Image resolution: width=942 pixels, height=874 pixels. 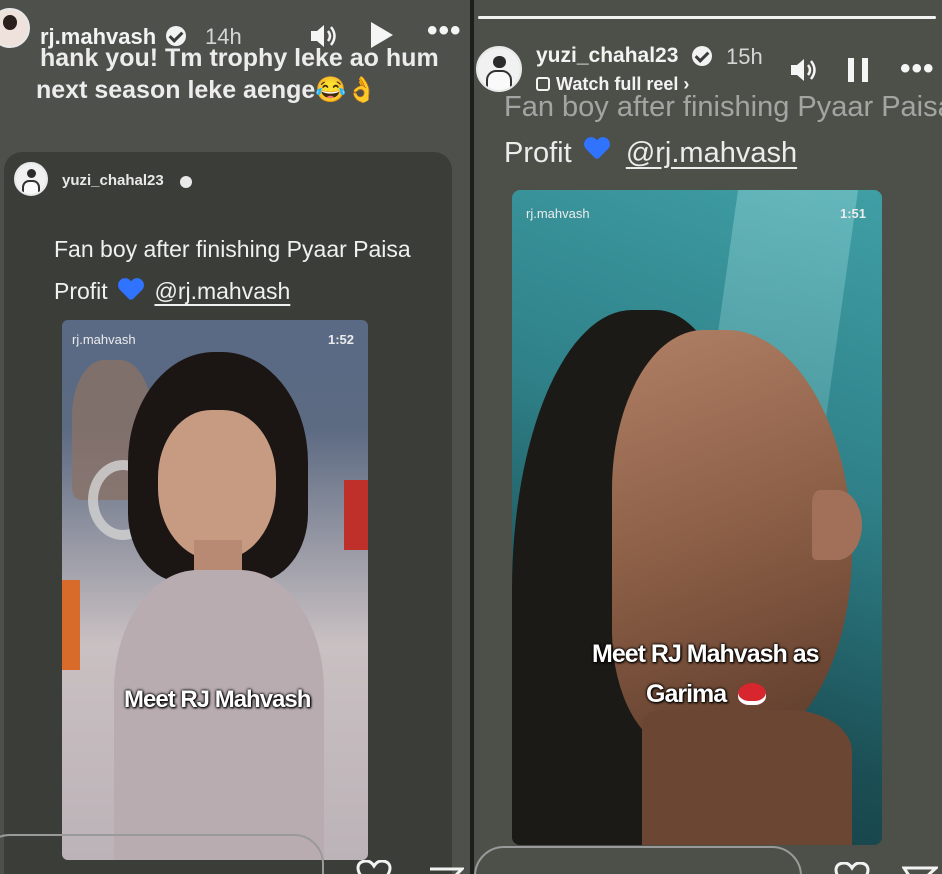 I want to click on reel-overlay-line1: Meet RJ Mahvash as, so click(x=706, y=654).